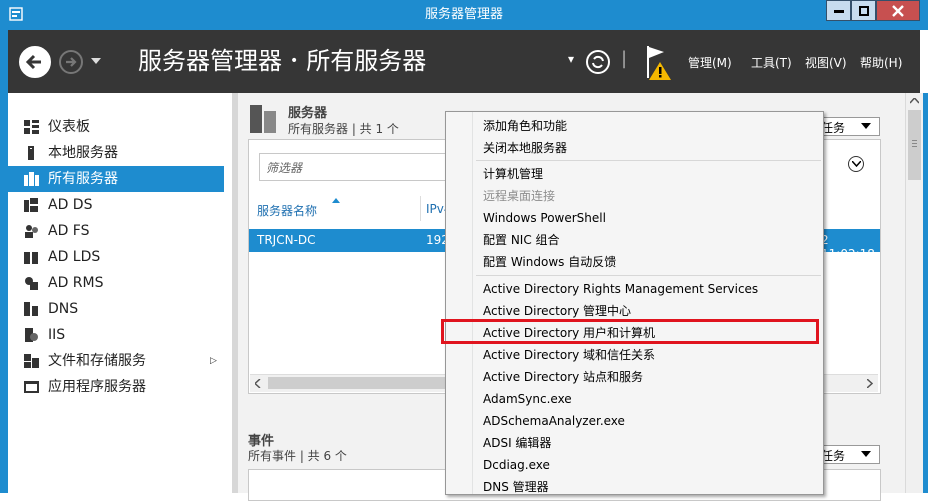 The width and height of the screenshot is (928, 501). I want to click on breadcrumb-current: 所有服务器, so click(366, 61).